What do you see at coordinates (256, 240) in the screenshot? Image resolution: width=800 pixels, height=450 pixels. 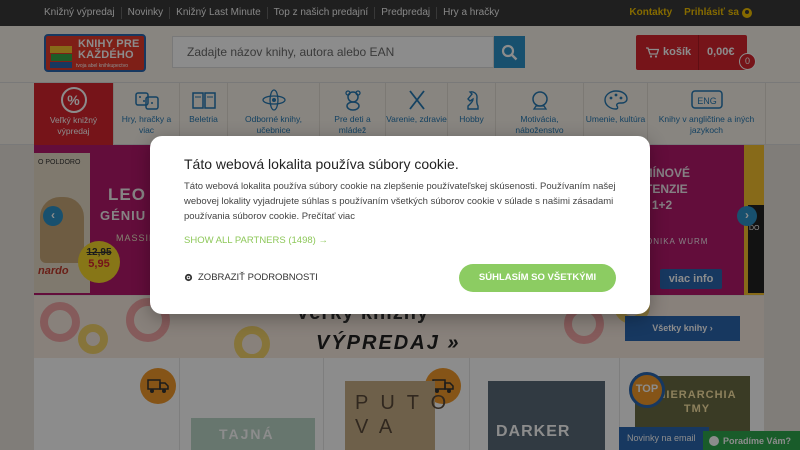 I see `show-partners-link: SHOW ALL PARTNERS (1498) →` at bounding box center [256, 240].